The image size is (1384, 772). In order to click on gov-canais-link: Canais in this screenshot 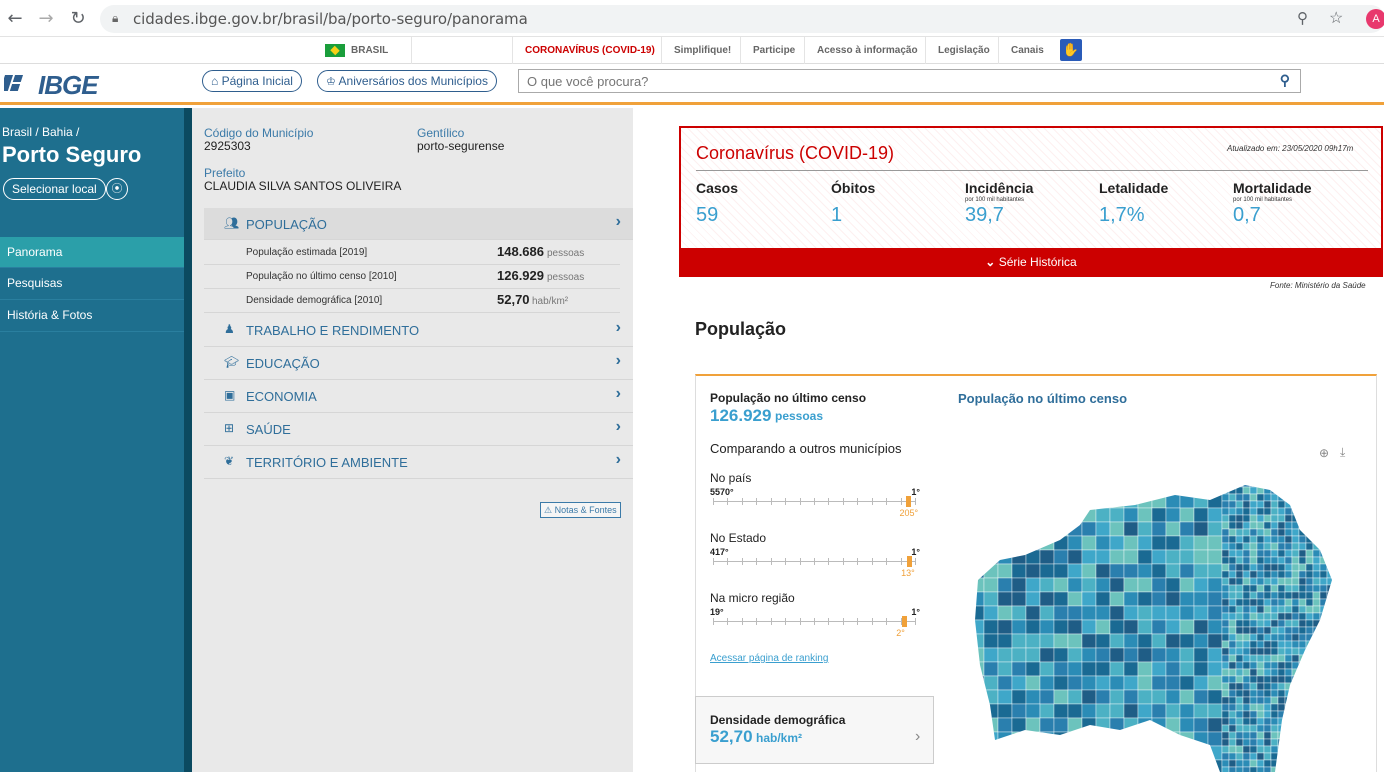, I will do `click(1027, 50)`.